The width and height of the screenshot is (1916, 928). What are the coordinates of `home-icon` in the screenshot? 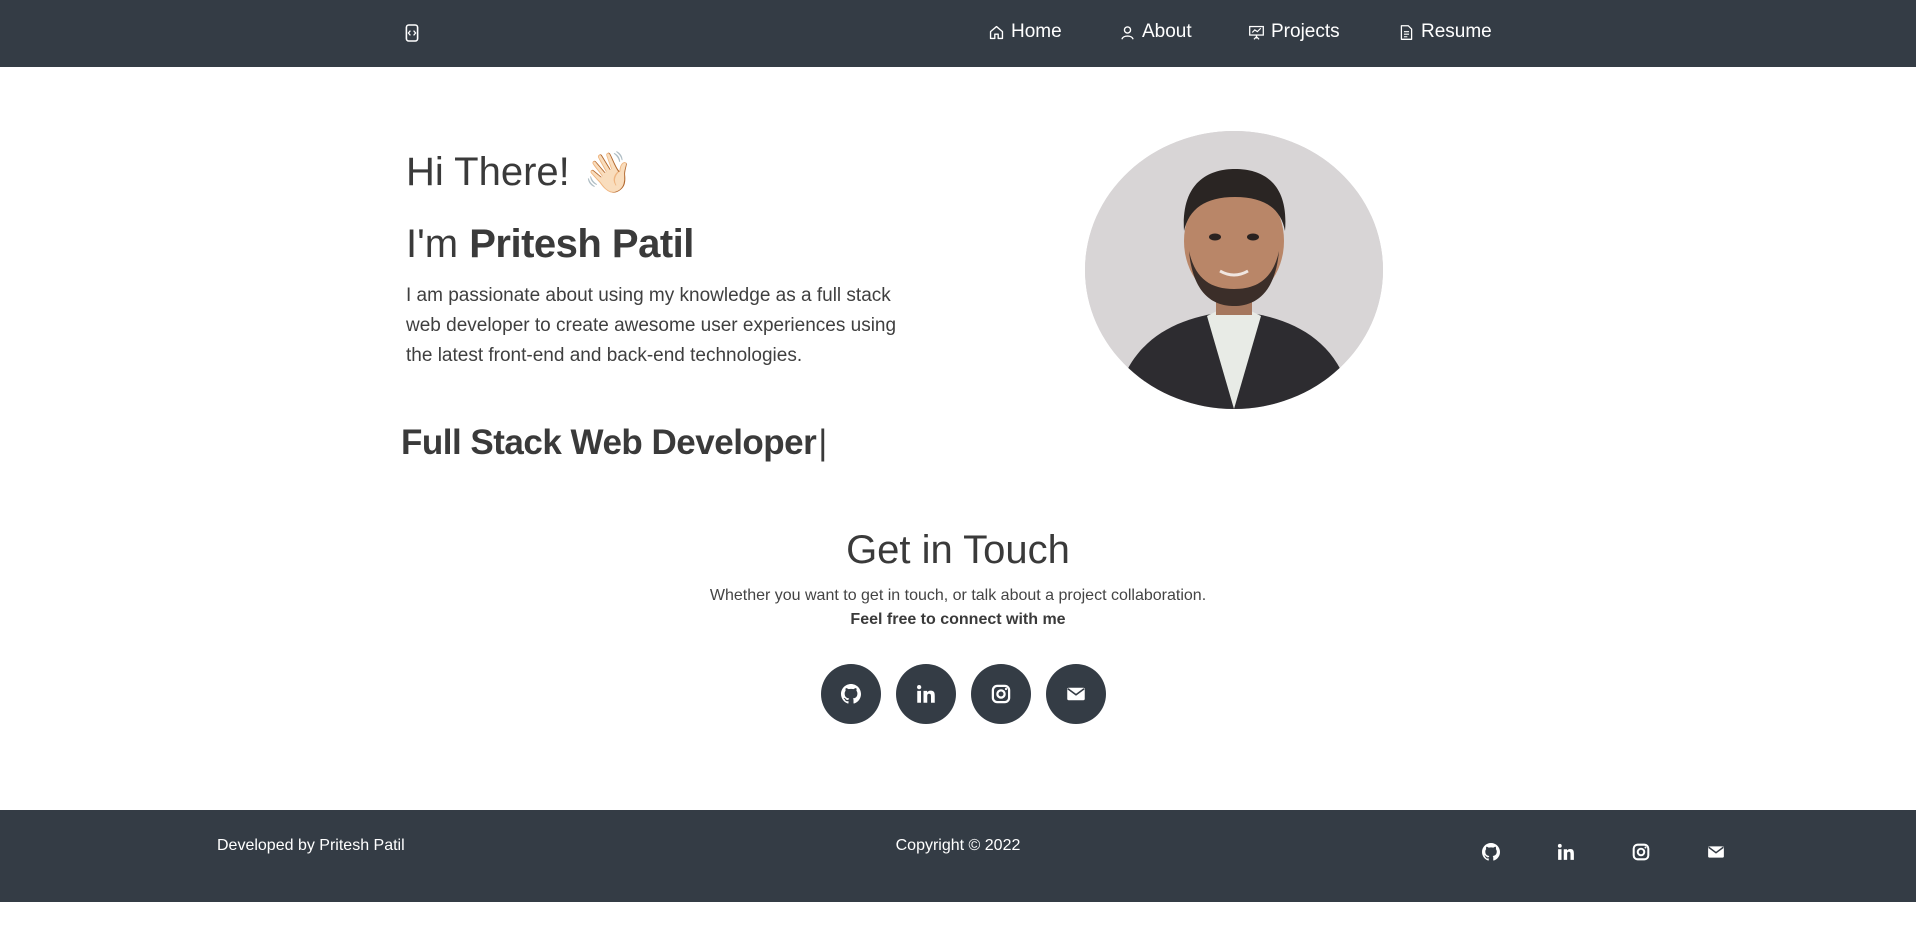 It's located at (996, 32).